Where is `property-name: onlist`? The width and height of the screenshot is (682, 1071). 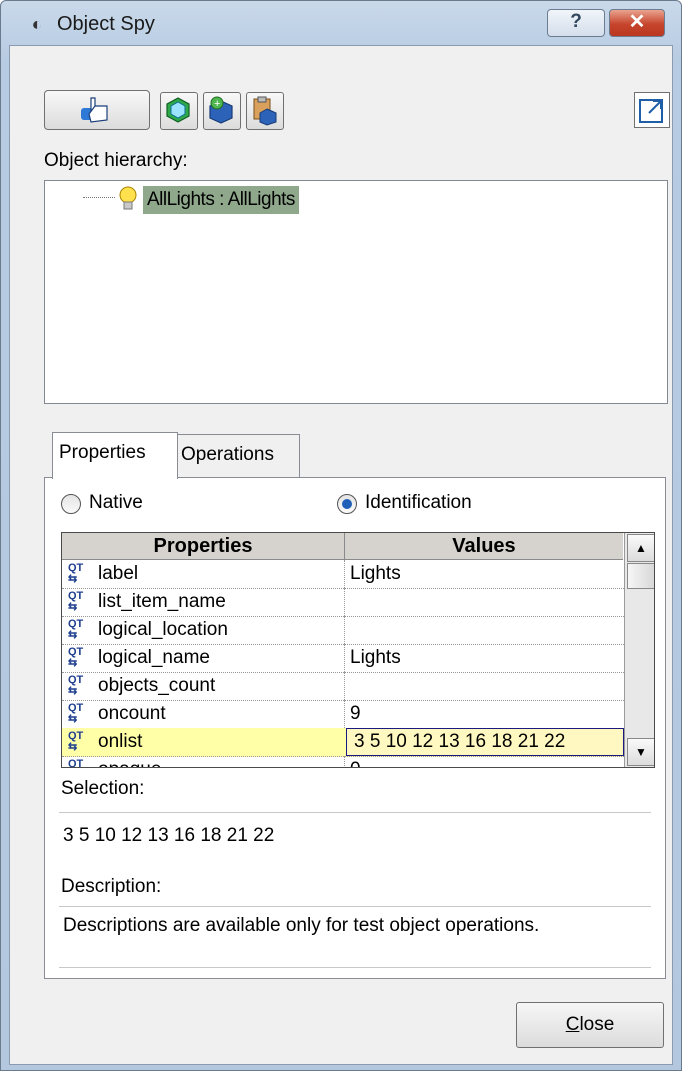 property-name: onlist is located at coordinates (120, 741).